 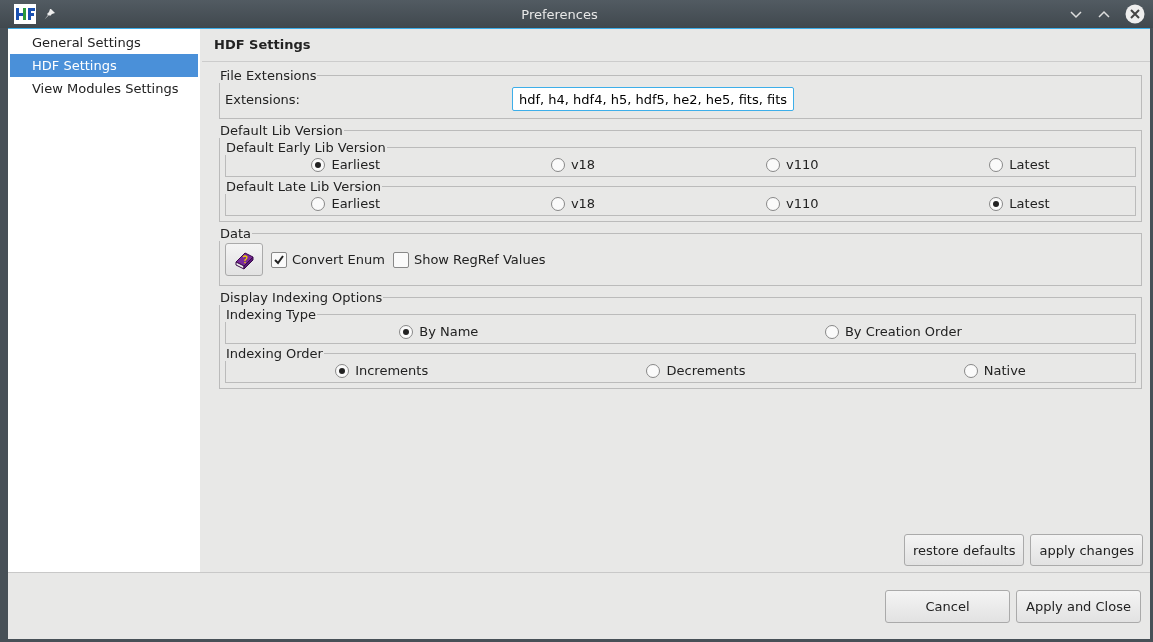 I want to click on group-title: Default Early Lib Version, so click(x=306, y=147).